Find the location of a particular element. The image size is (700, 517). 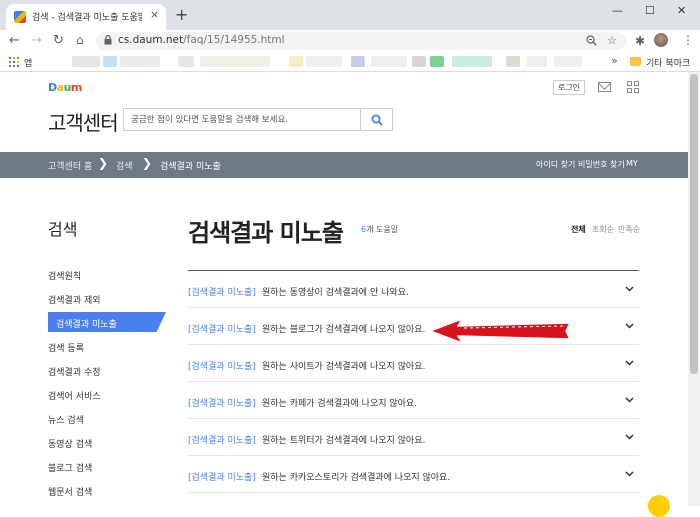

sort-satisfaction: 만족순 is located at coordinates (629, 229).